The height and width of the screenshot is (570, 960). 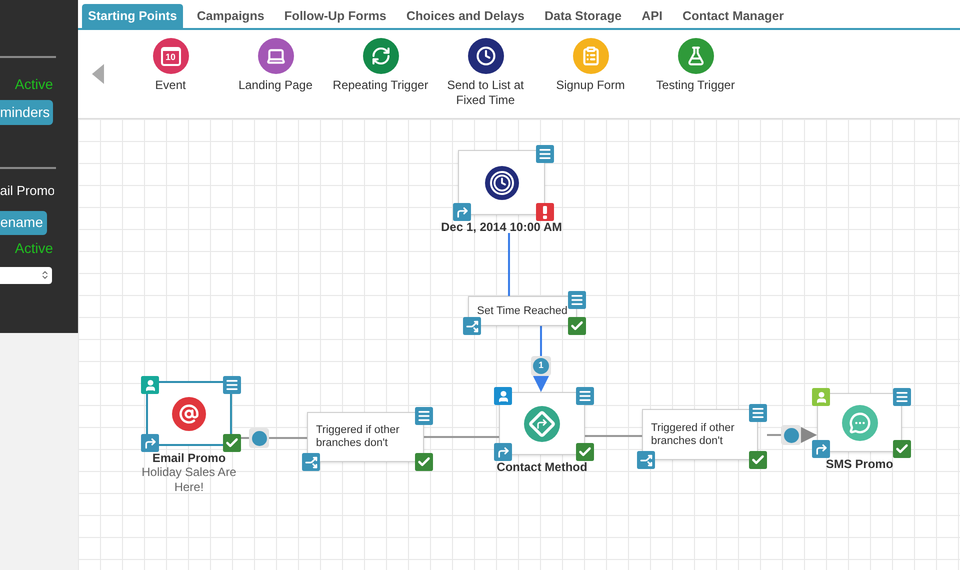 I want to click on tab: Choices and Delays, so click(x=465, y=16).